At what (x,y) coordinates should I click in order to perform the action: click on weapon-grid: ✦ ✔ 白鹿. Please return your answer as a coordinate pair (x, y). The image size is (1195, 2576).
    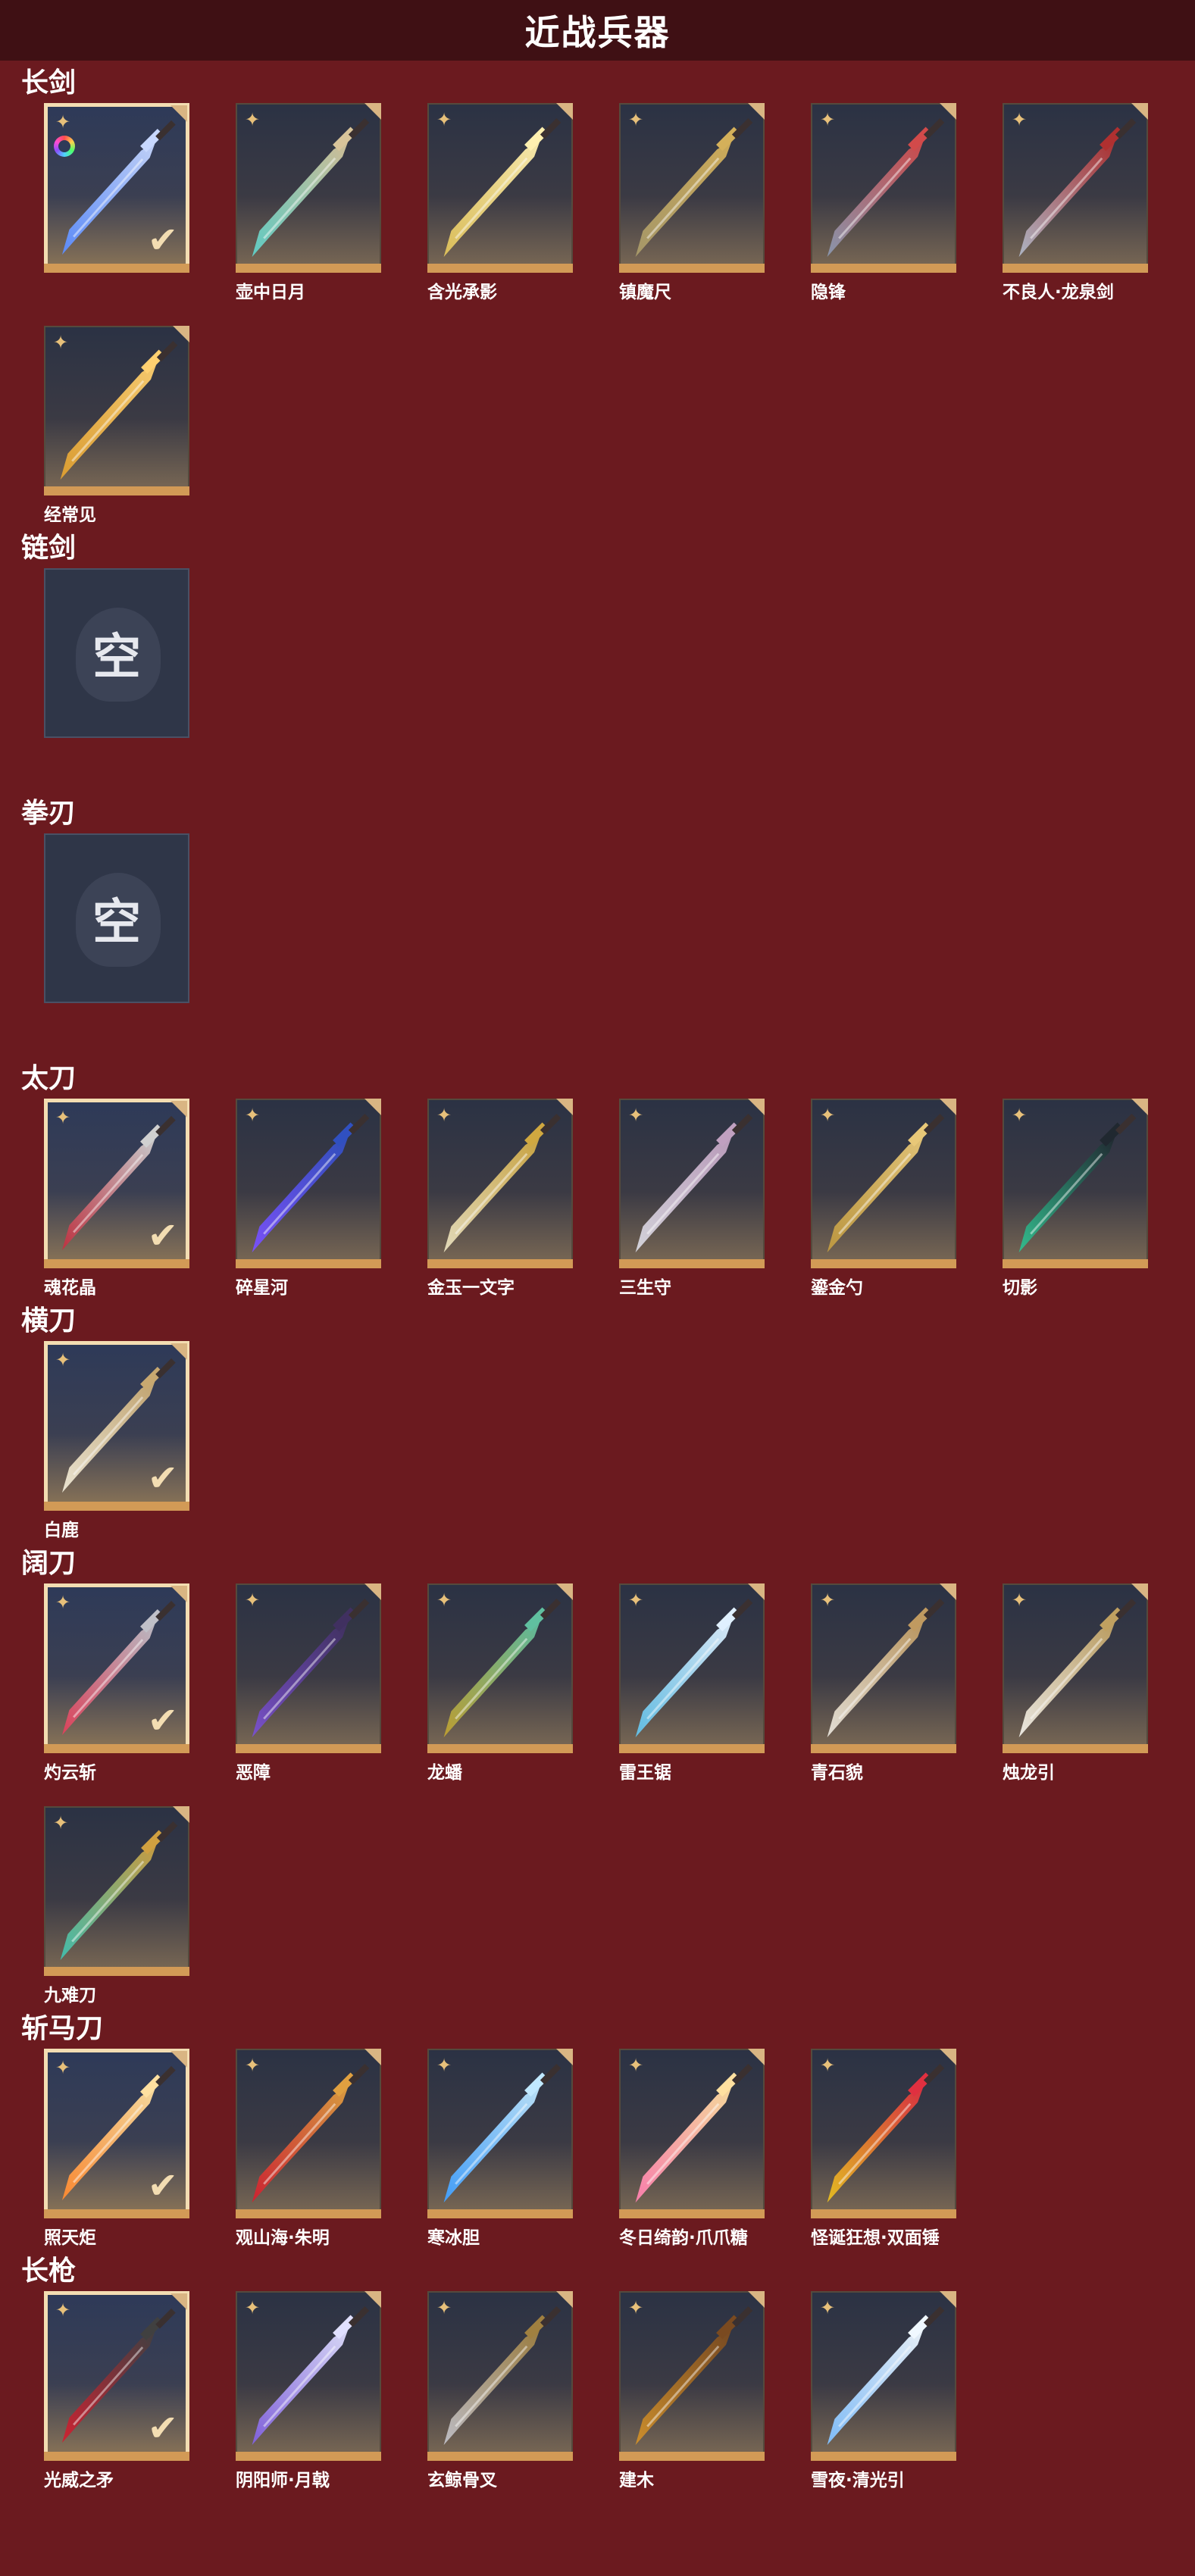
    Looking at the image, I should click on (608, 1441).